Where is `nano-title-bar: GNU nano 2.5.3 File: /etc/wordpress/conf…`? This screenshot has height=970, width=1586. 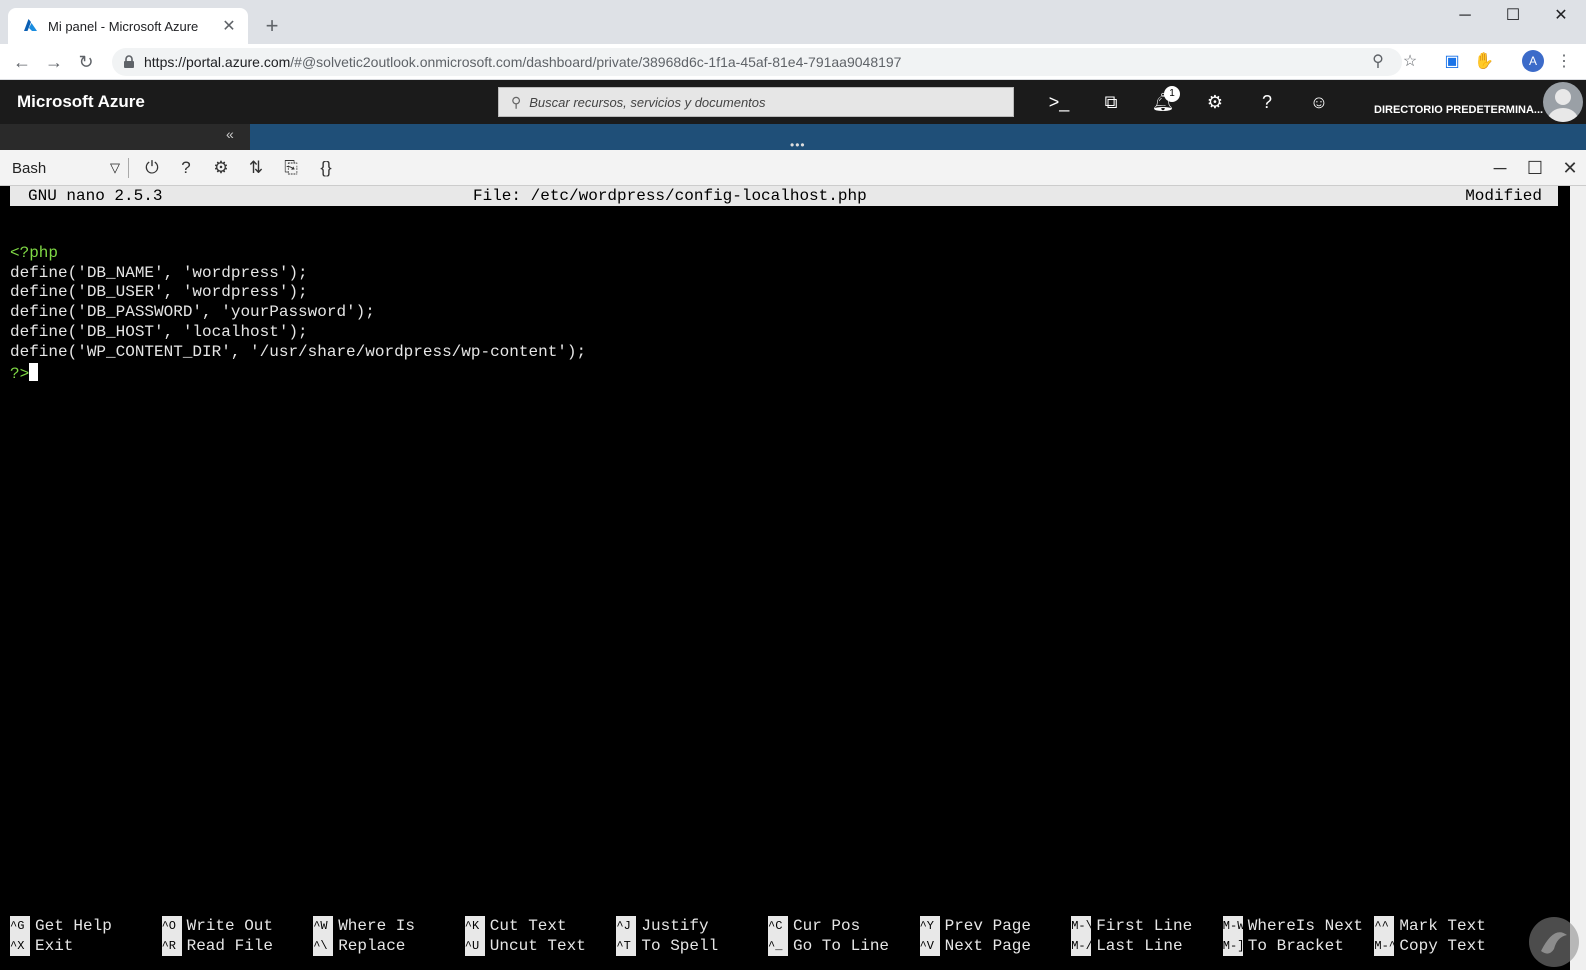
nano-title-bar: GNU nano 2.5.3 File: /etc/wordpress/conf… is located at coordinates (784, 196).